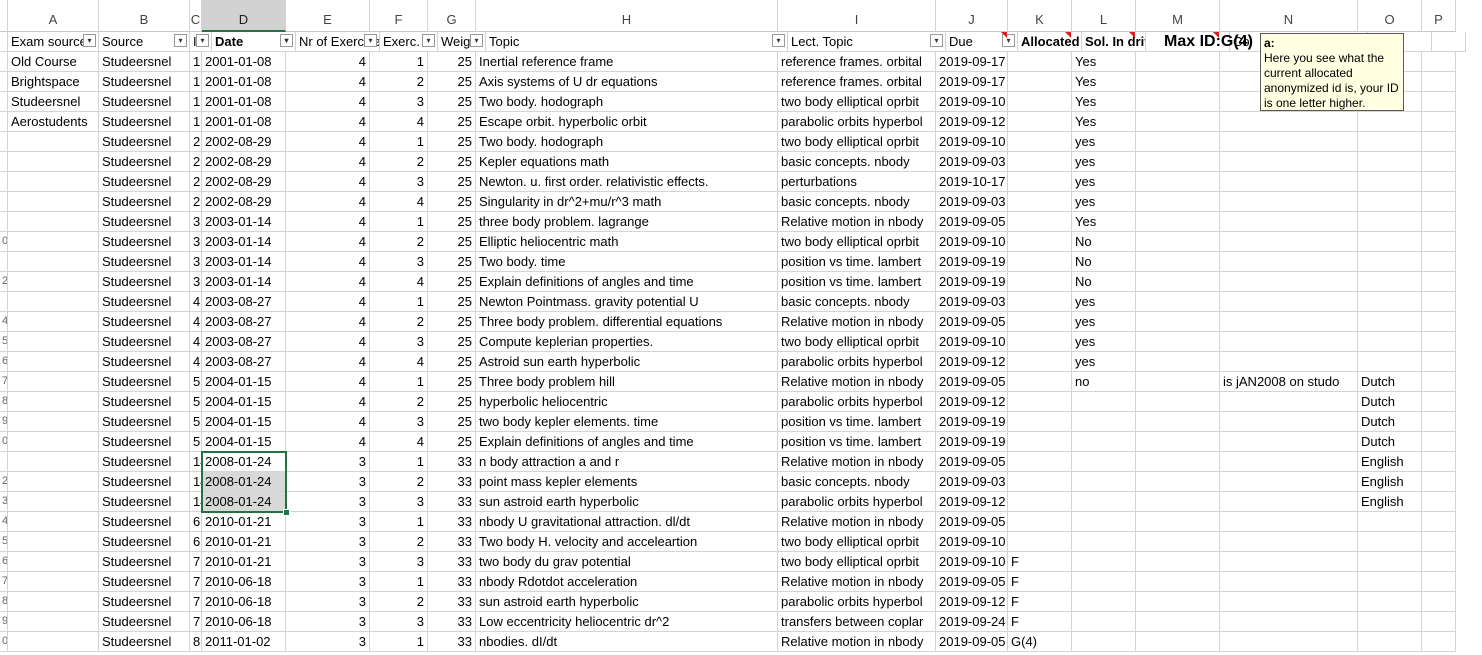 This screenshot has width=1482, height=655. Describe the element at coordinates (196, 322) in the screenshot. I see `cell-c: 4` at that location.